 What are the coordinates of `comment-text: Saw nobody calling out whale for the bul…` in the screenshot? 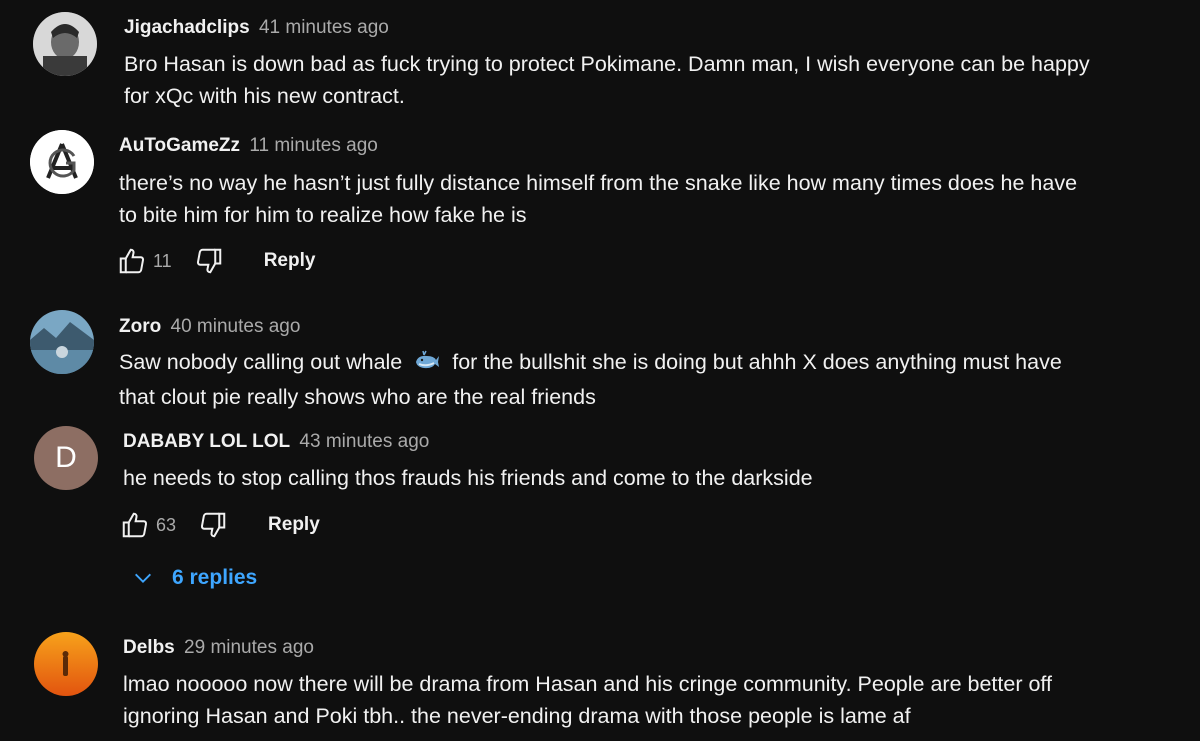 It's located at (619, 379).